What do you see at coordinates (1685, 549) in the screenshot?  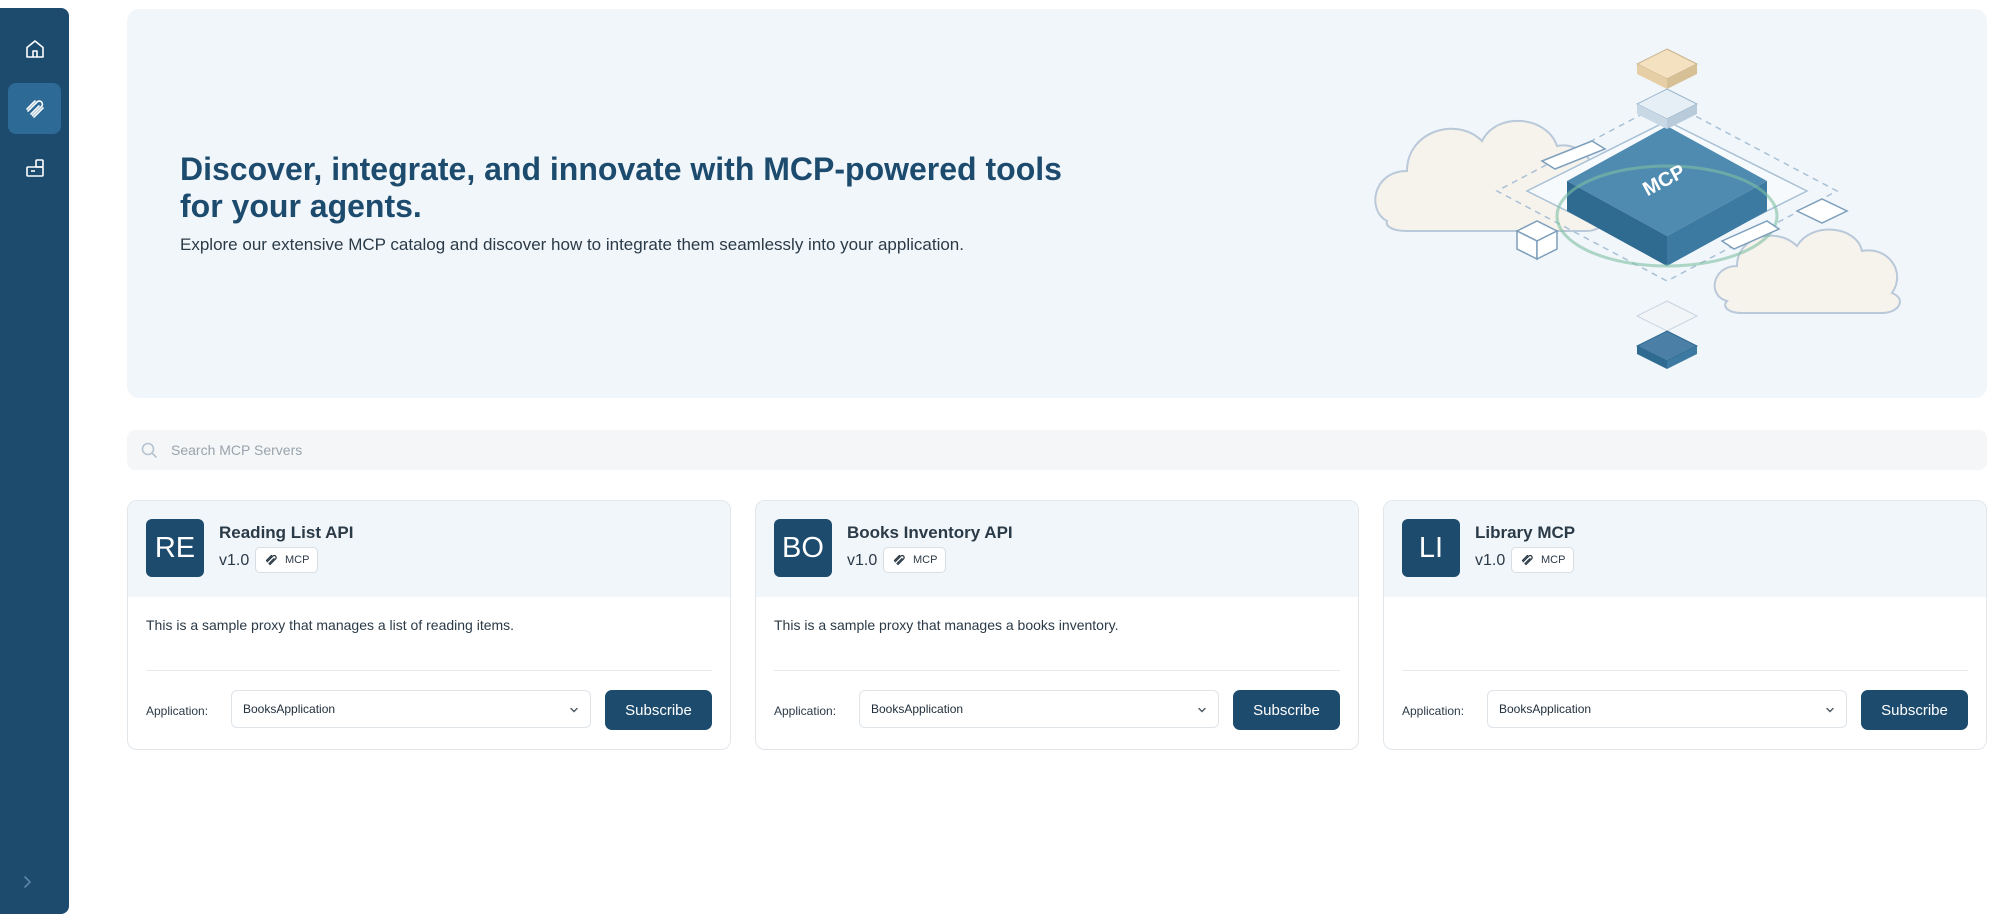 I see `card-header: LI Library MCP v1.0 MCP` at bounding box center [1685, 549].